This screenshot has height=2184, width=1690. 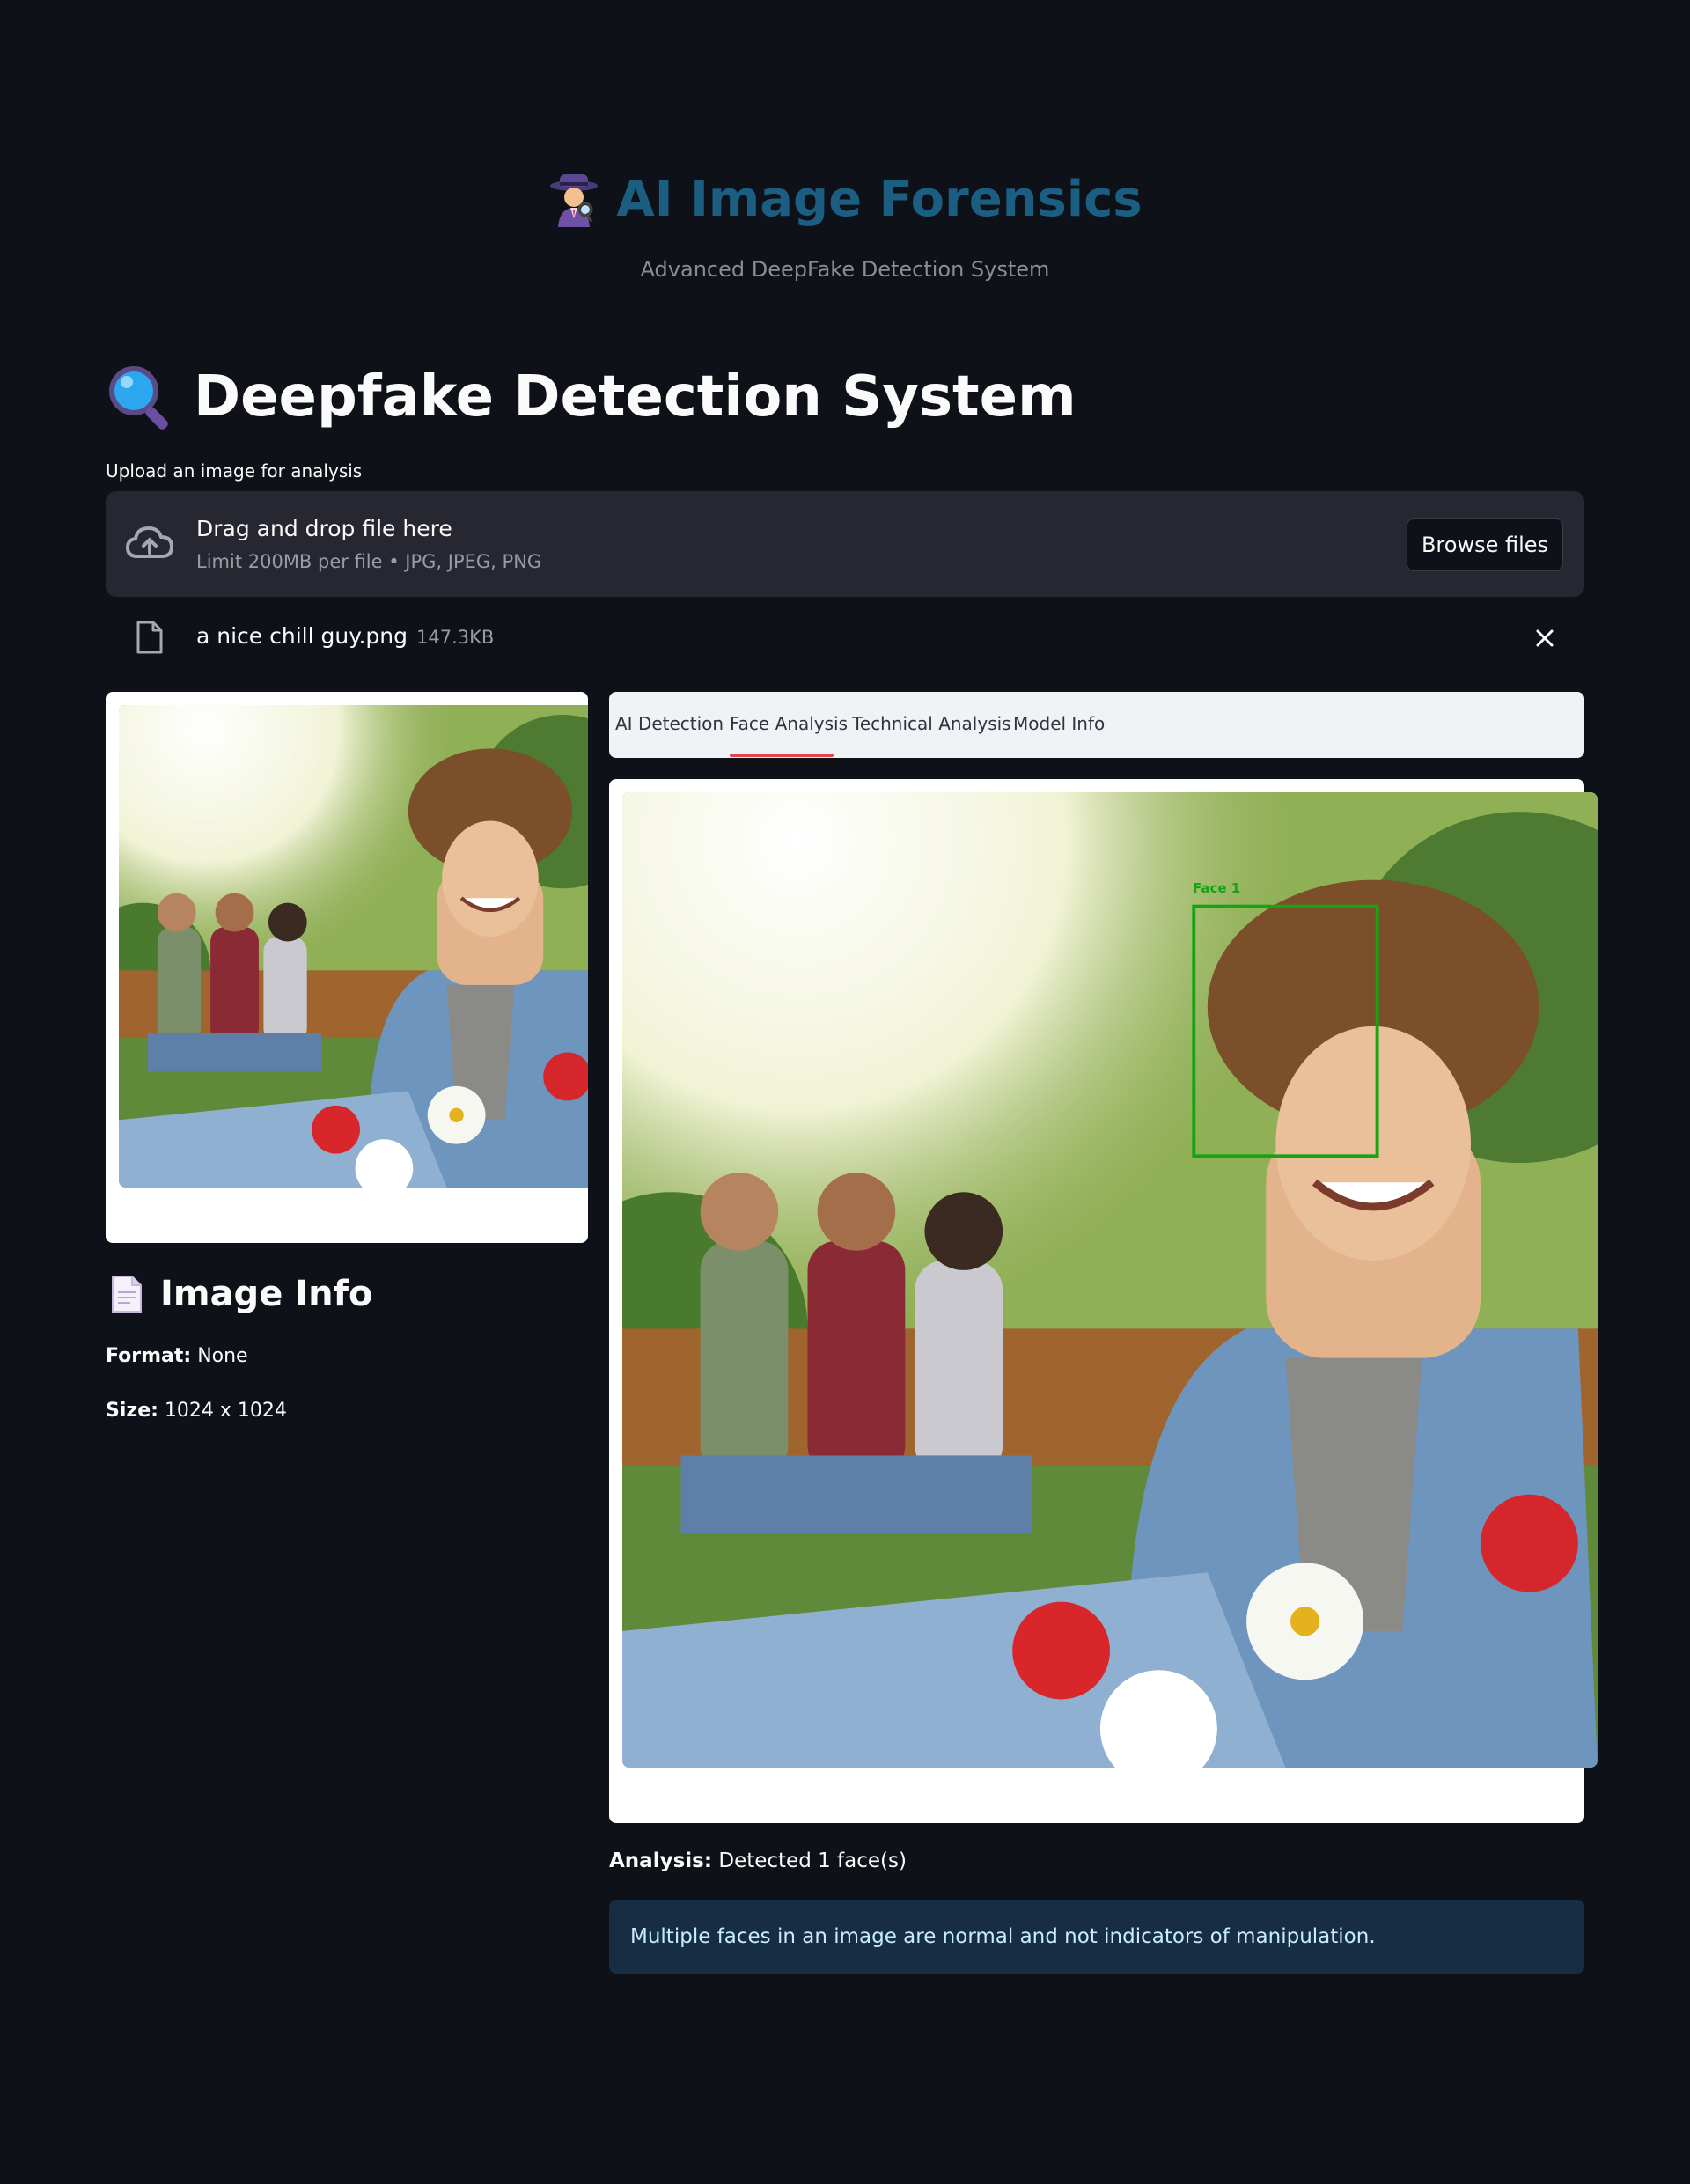 What do you see at coordinates (324, 528) in the screenshot?
I see `dropzone-text: Drag and drop file here` at bounding box center [324, 528].